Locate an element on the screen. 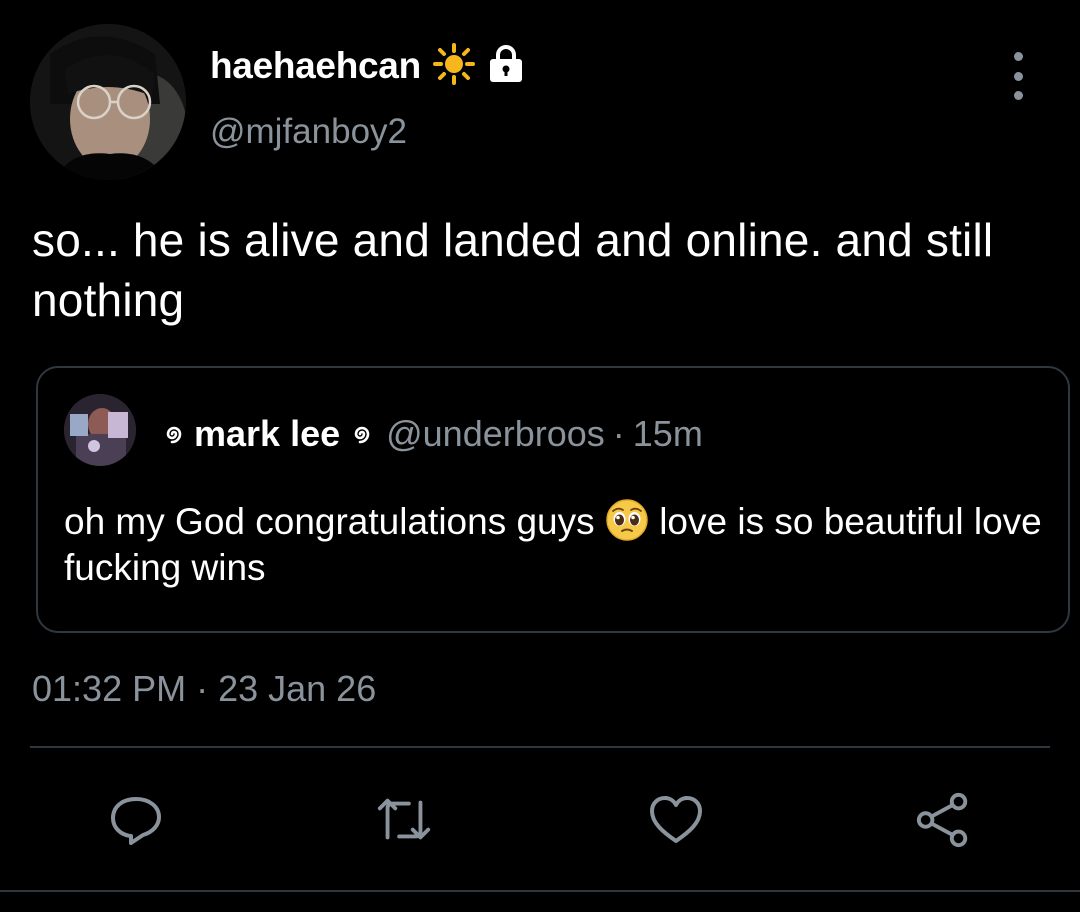 The width and height of the screenshot is (1080, 912). quoted-header: mark lee @underbroos · 15m is located at coordinates (432, 434).